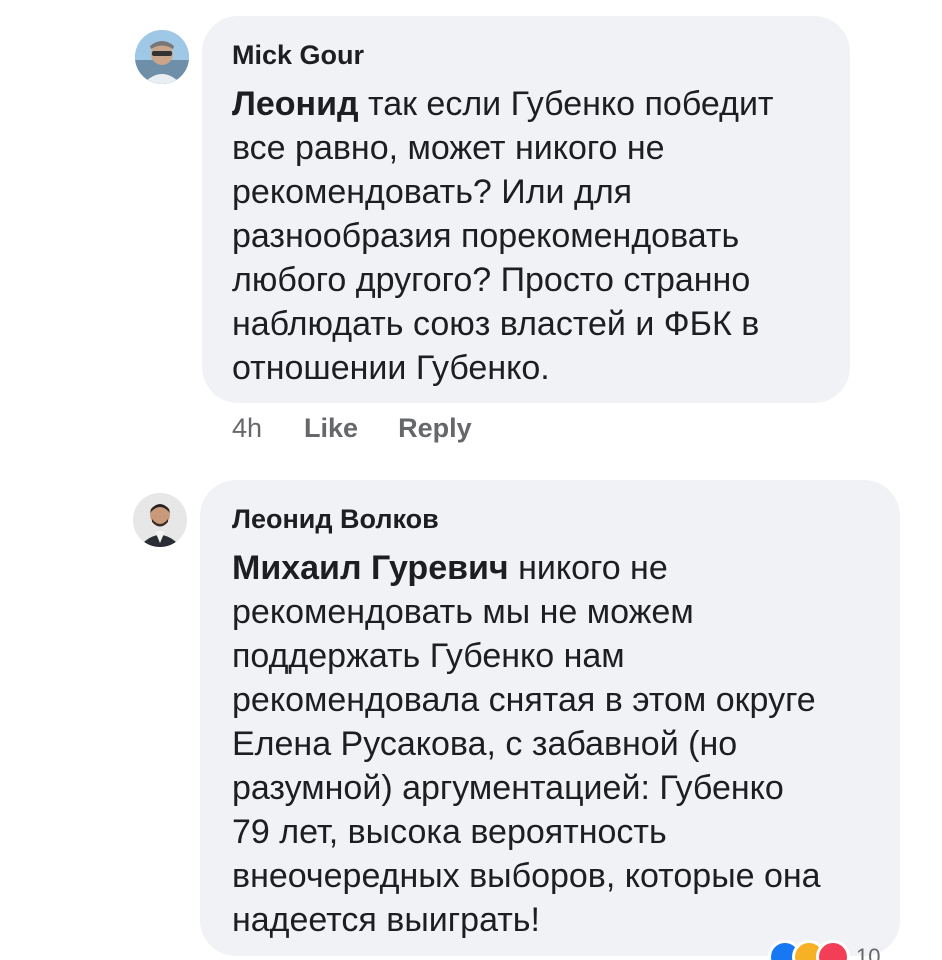 The width and height of the screenshot is (942, 960). I want to click on mention-link: Михаил Гуревич, so click(370, 568).